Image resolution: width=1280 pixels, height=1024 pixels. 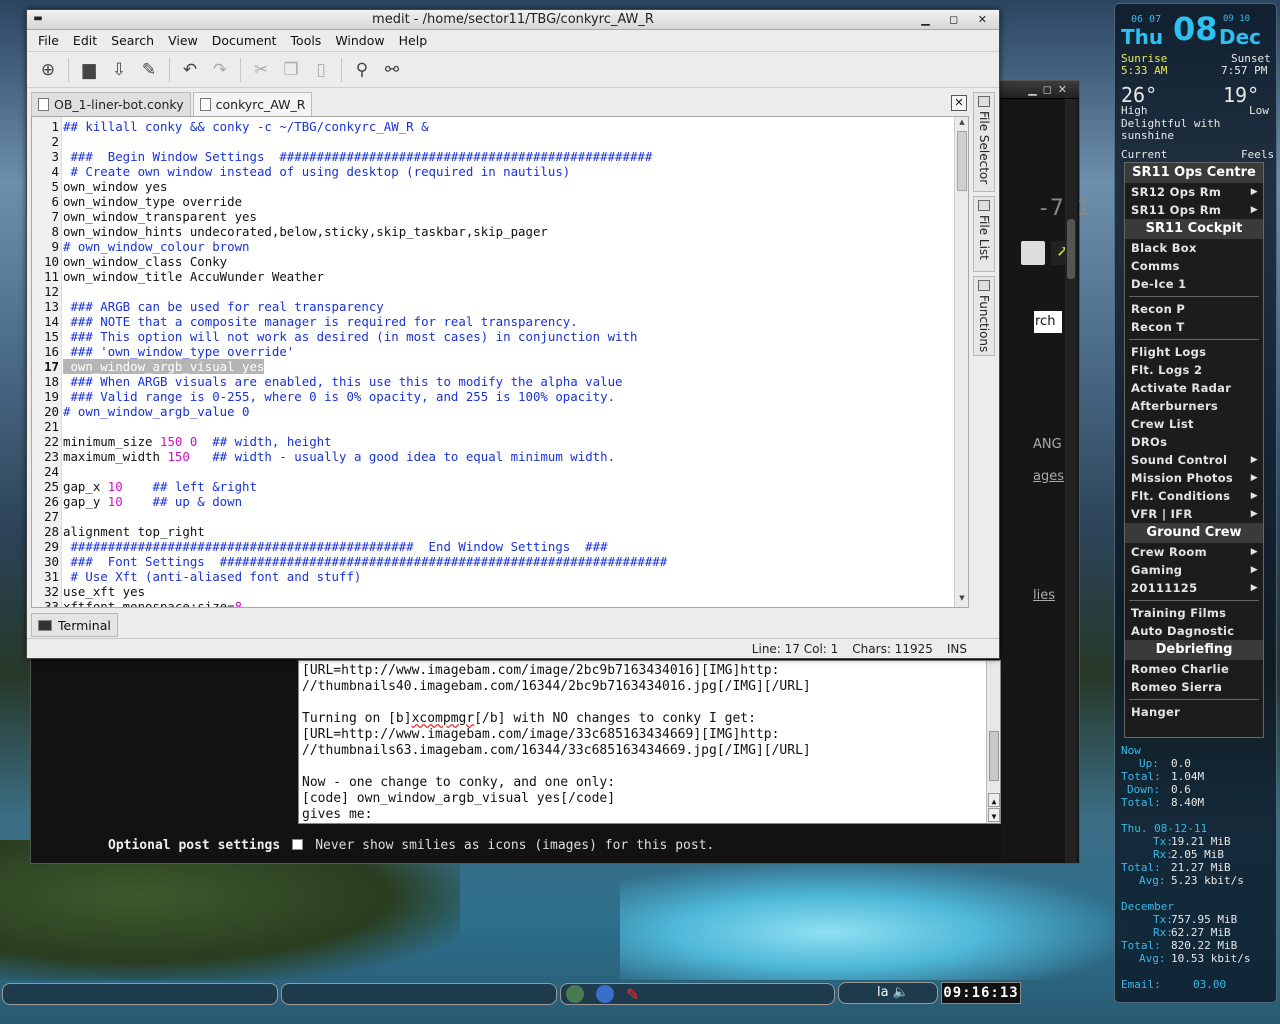 What do you see at coordinates (74, 625) in the screenshot?
I see `terminal-button: Terminal` at bounding box center [74, 625].